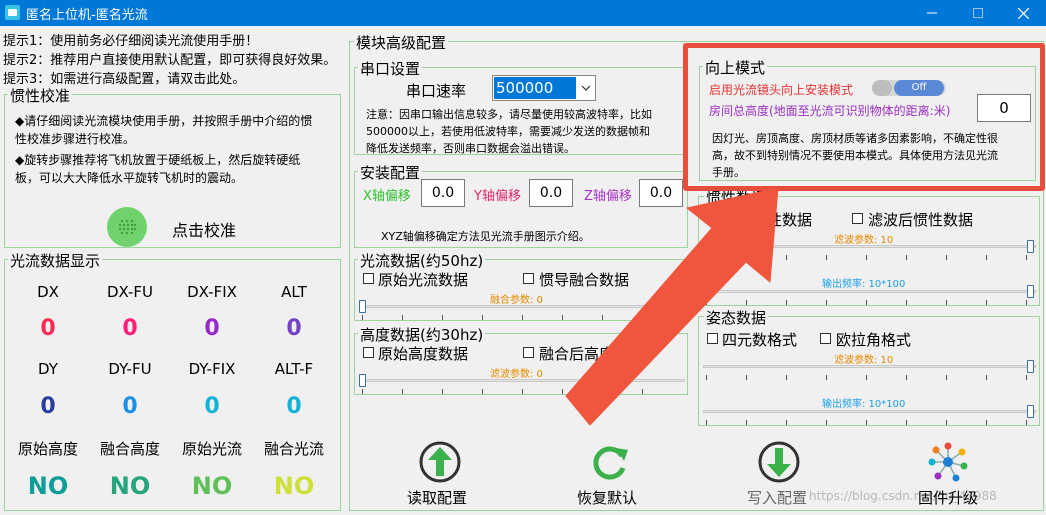 Image resolution: width=1046 pixels, height=515 pixels. What do you see at coordinates (1004, 108) in the screenshot?
I see `upward-height-input: 0` at bounding box center [1004, 108].